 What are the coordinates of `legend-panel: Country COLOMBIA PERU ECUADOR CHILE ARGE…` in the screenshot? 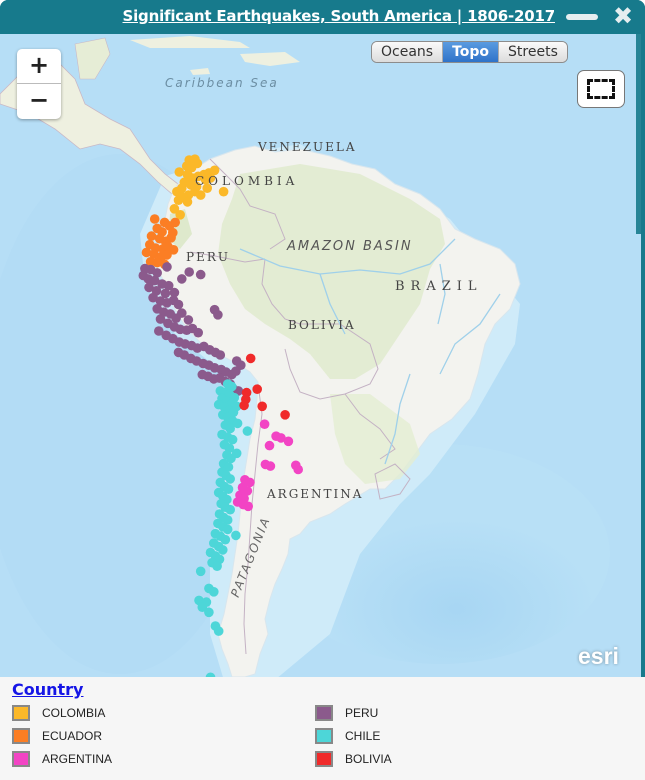 It's located at (322, 728).